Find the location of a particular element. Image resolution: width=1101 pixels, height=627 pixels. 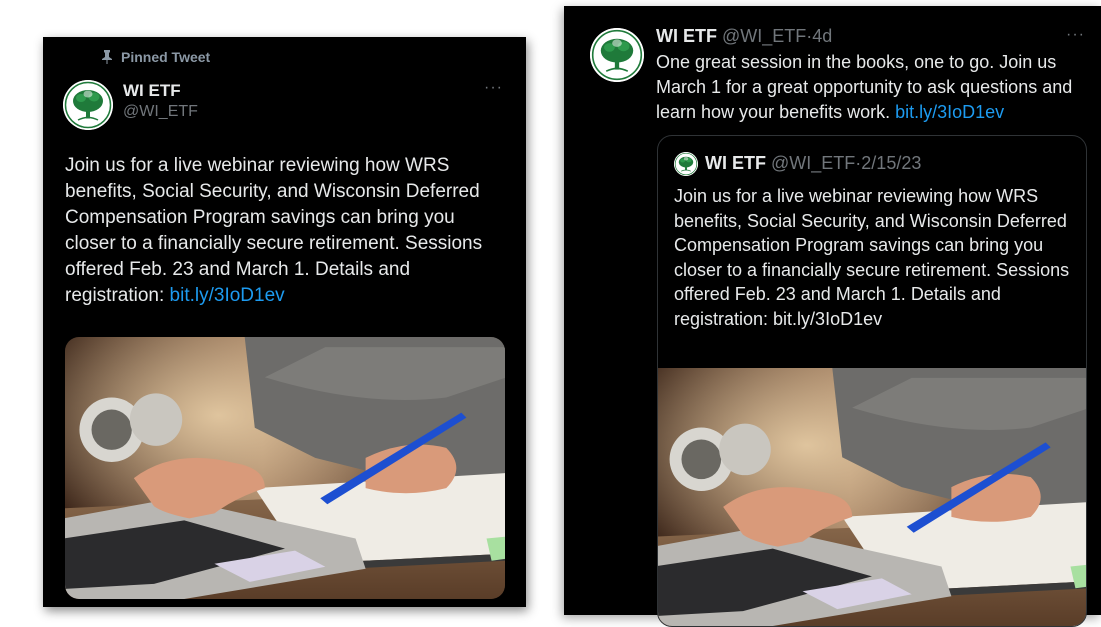

quoted-header: WI ETF @WI_ETF·2/15/23 is located at coordinates (813, 163).